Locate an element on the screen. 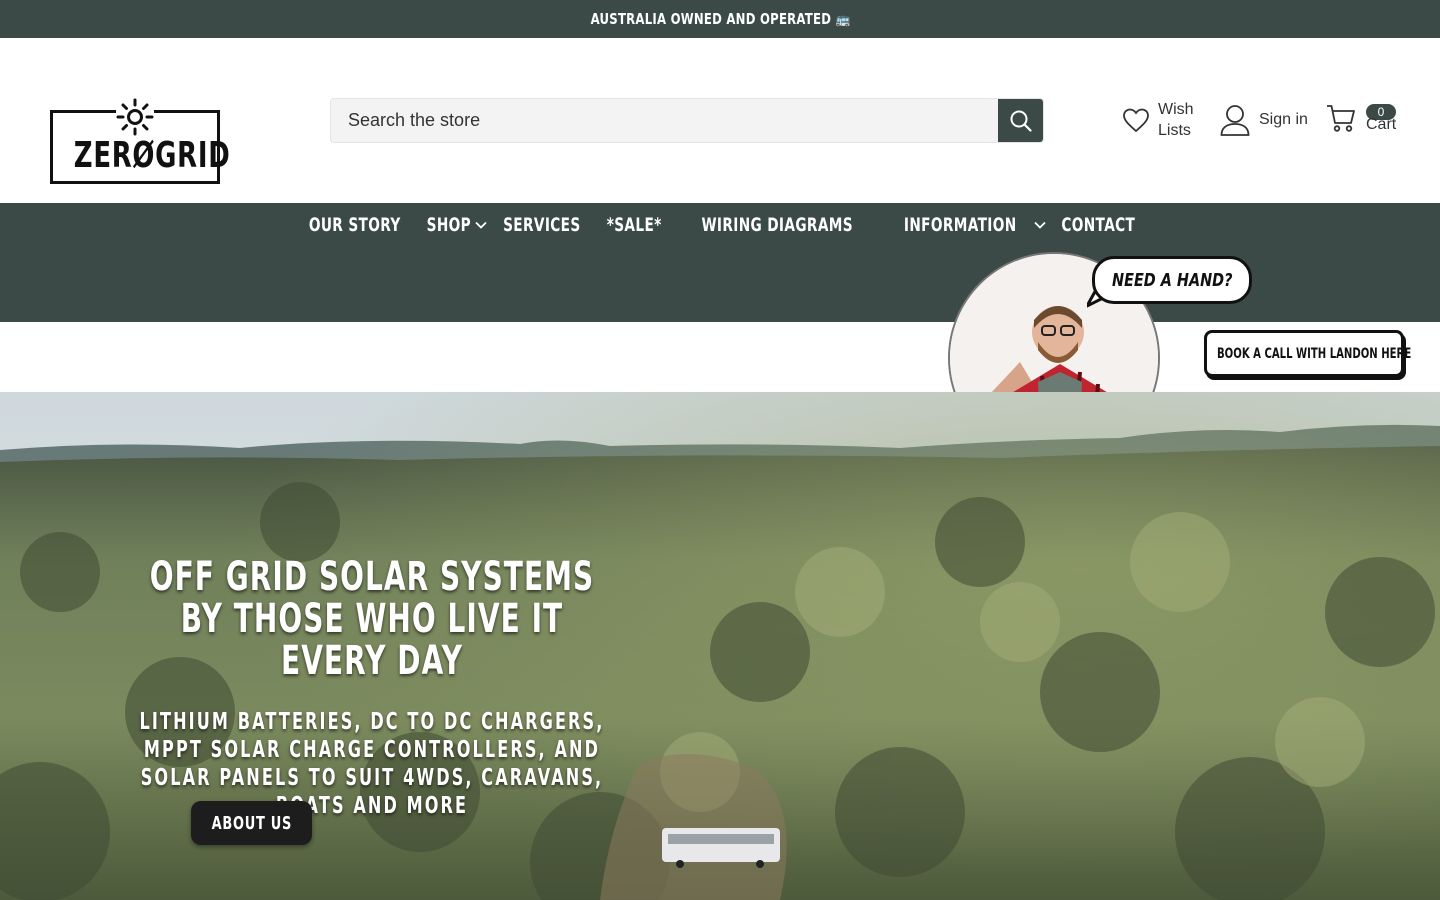 The image size is (1440, 900). nav-item-shop: SHOP is located at coordinates (453, 225).